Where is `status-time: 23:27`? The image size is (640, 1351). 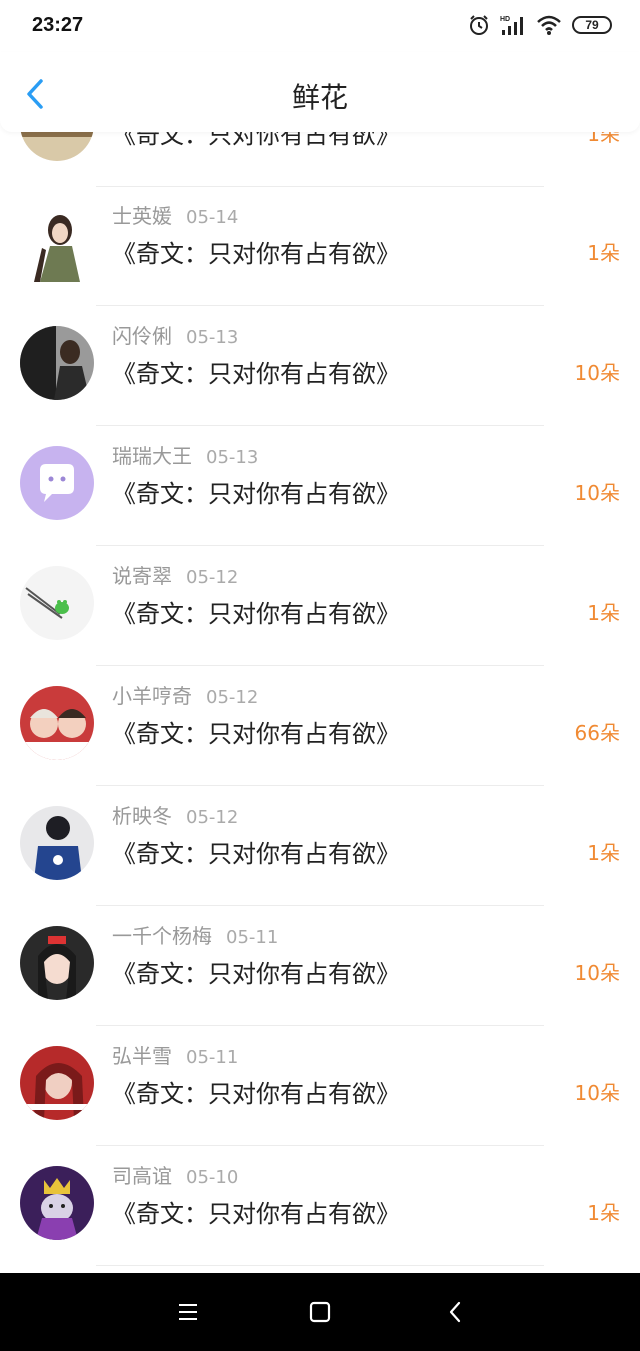
status-time: 23:27 is located at coordinates (58, 25).